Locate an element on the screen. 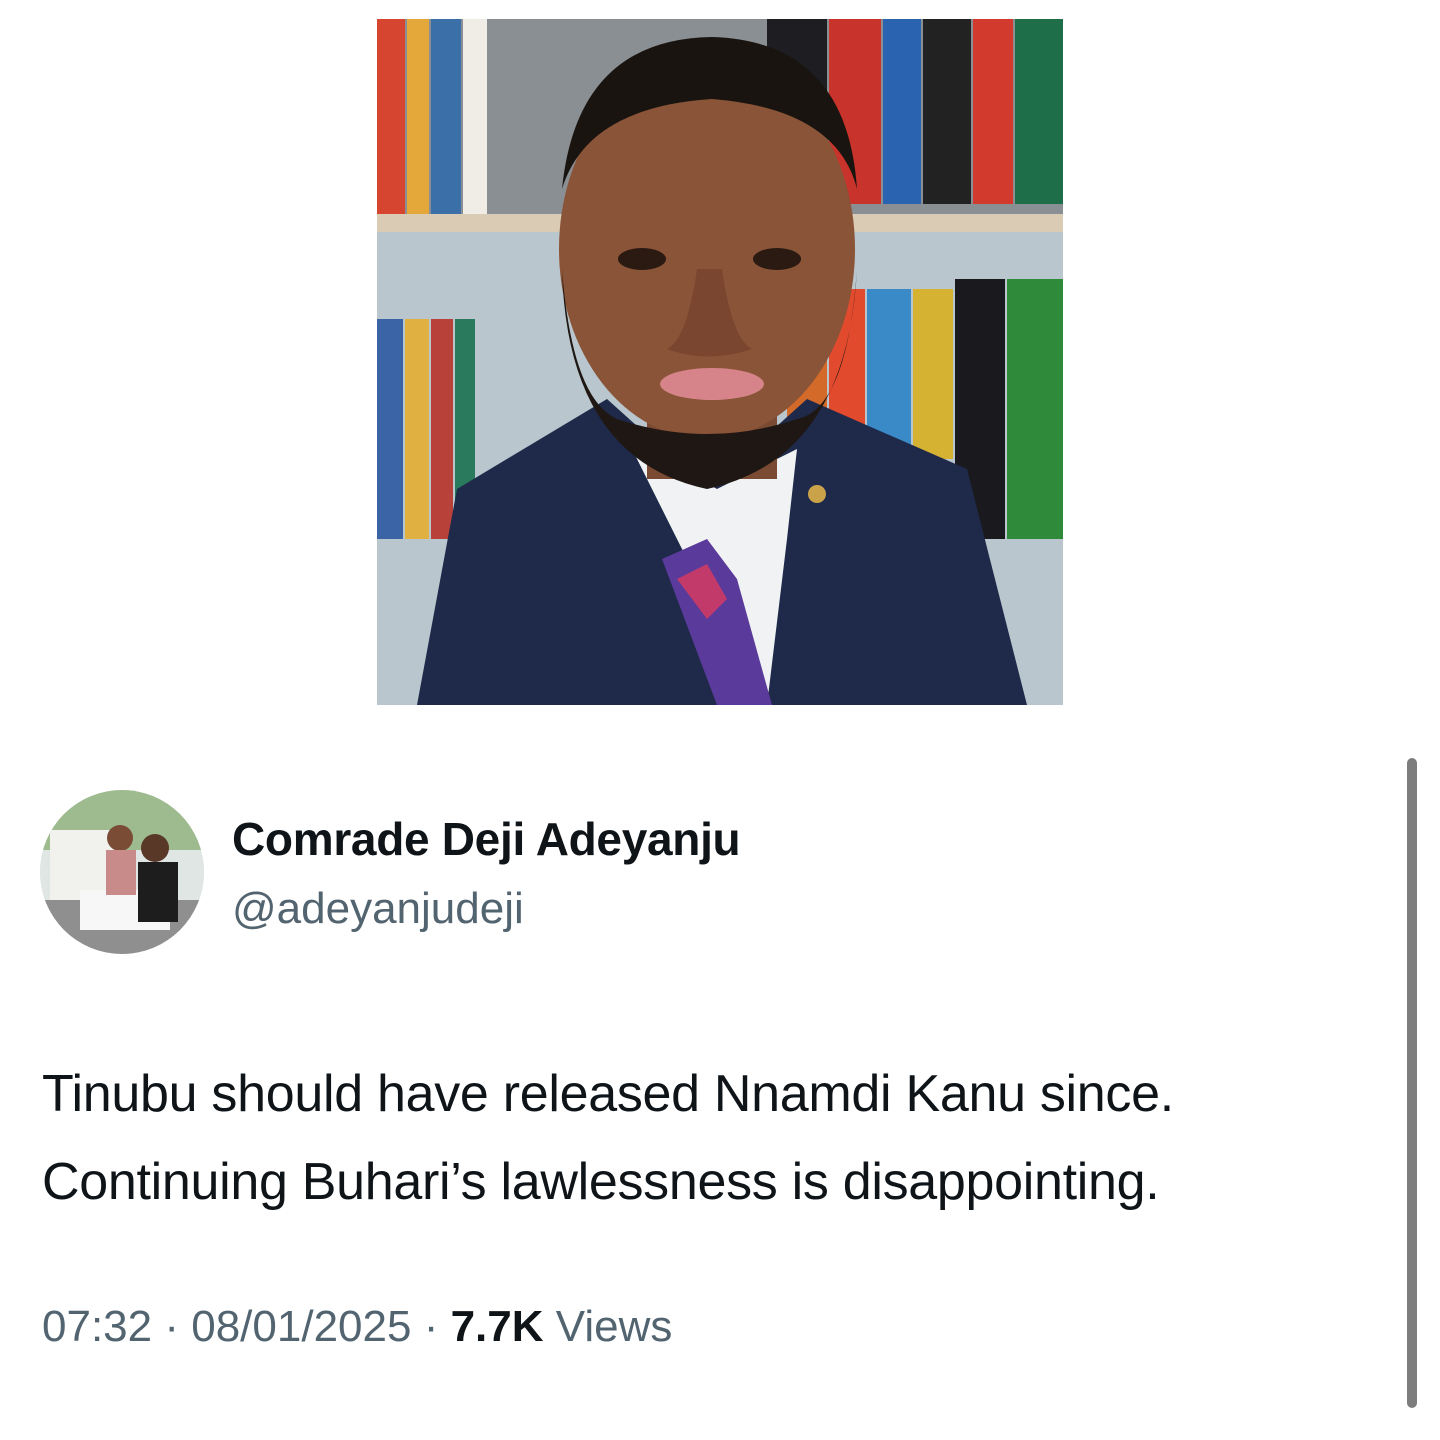  author-handle: @adeyanjudeji is located at coordinates (378, 909).